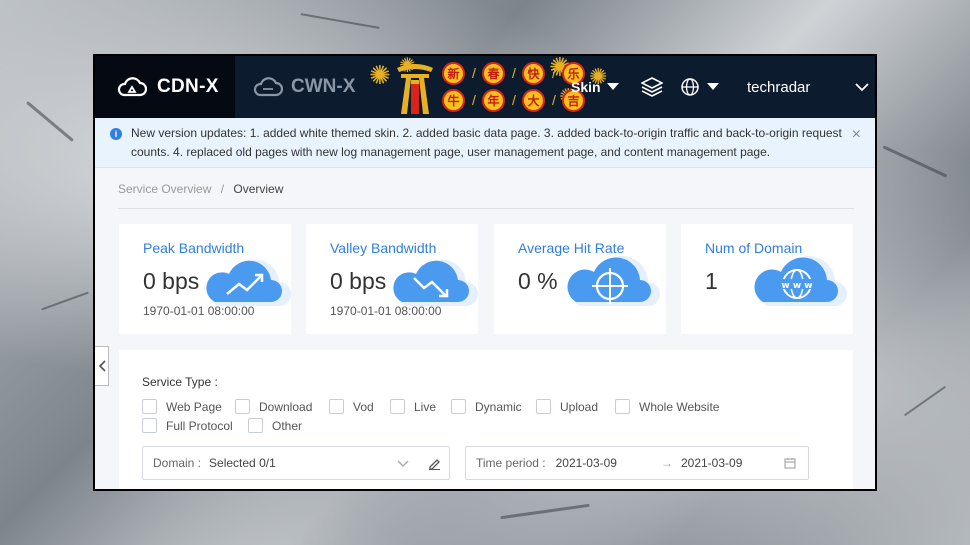 The height and width of the screenshot is (545, 970). Describe the element at coordinates (363, 406) in the screenshot. I see `checkbox-label: Vod` at that location.